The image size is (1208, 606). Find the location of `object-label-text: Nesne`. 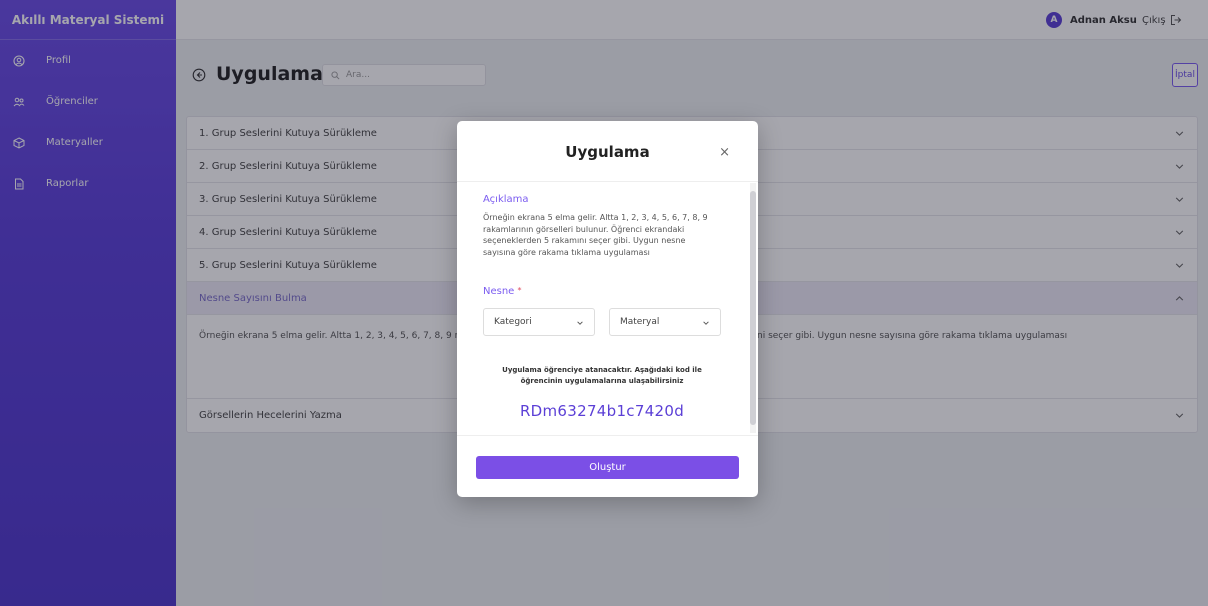

object-label-text: Nesne is located at coordinates (499, 291).